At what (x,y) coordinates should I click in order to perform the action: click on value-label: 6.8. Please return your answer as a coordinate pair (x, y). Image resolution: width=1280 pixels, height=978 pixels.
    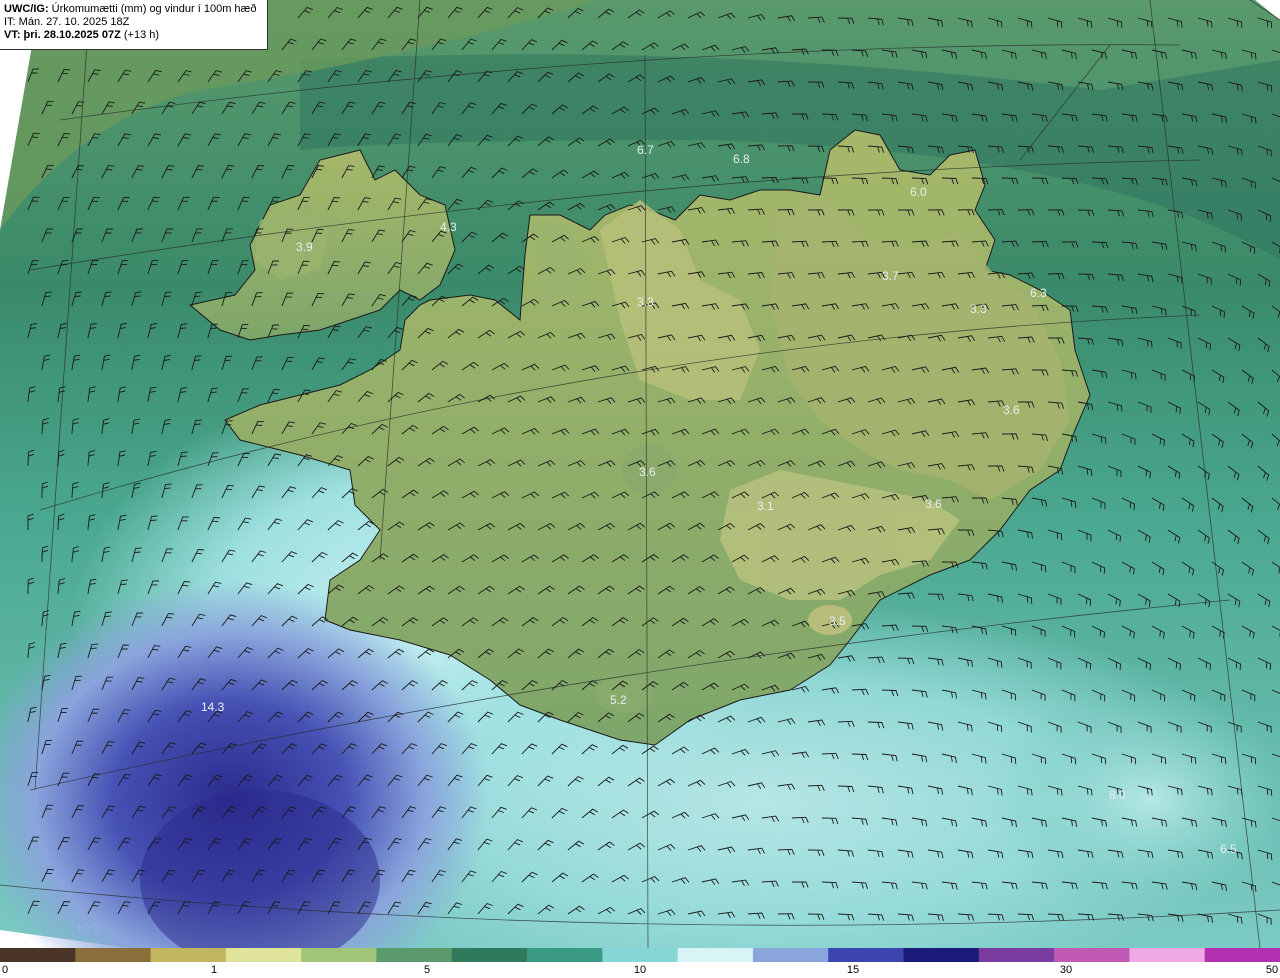
    Looking at the image, I should click on (741, 159).